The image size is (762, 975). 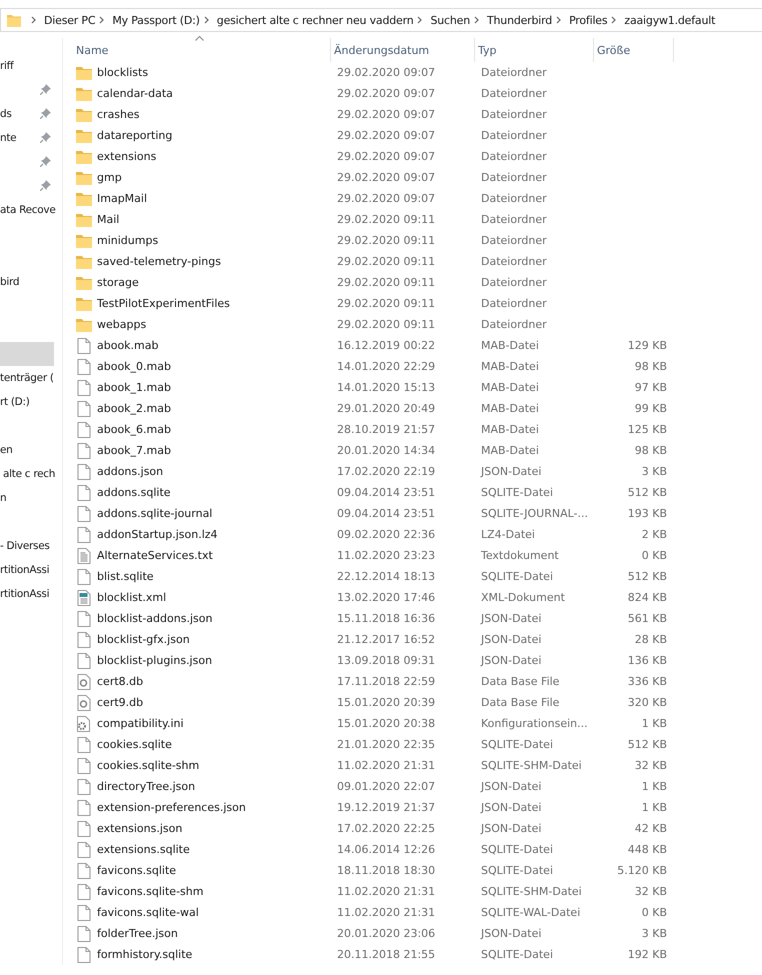 I want to click on file-type: MAB-Datei, so click(x=510, y=366).